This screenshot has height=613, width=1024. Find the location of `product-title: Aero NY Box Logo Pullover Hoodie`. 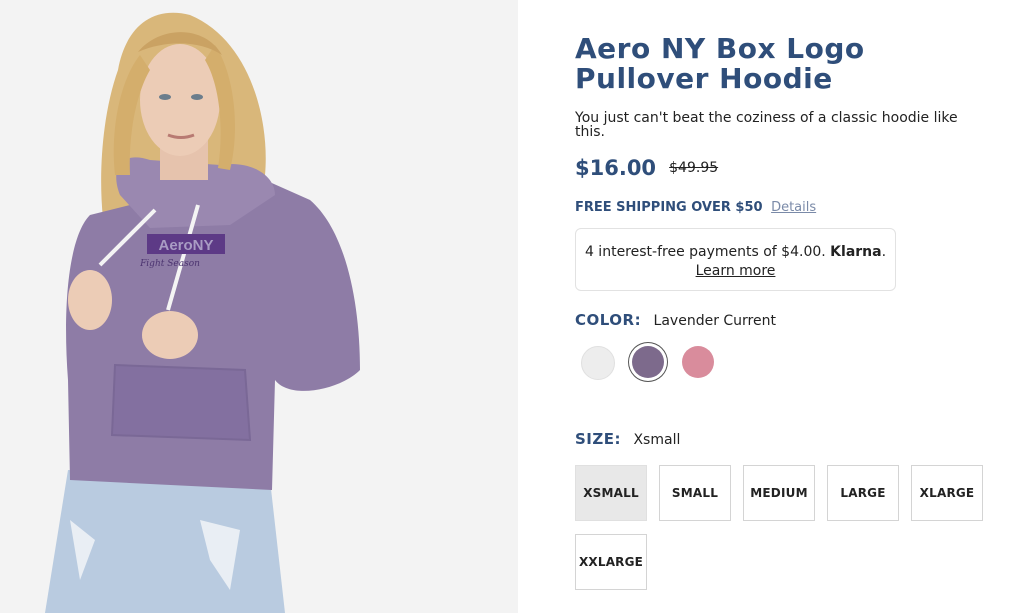

product-title: Aero NY Box Logo Pullover Hoodie is located at coordinates (720, 63).